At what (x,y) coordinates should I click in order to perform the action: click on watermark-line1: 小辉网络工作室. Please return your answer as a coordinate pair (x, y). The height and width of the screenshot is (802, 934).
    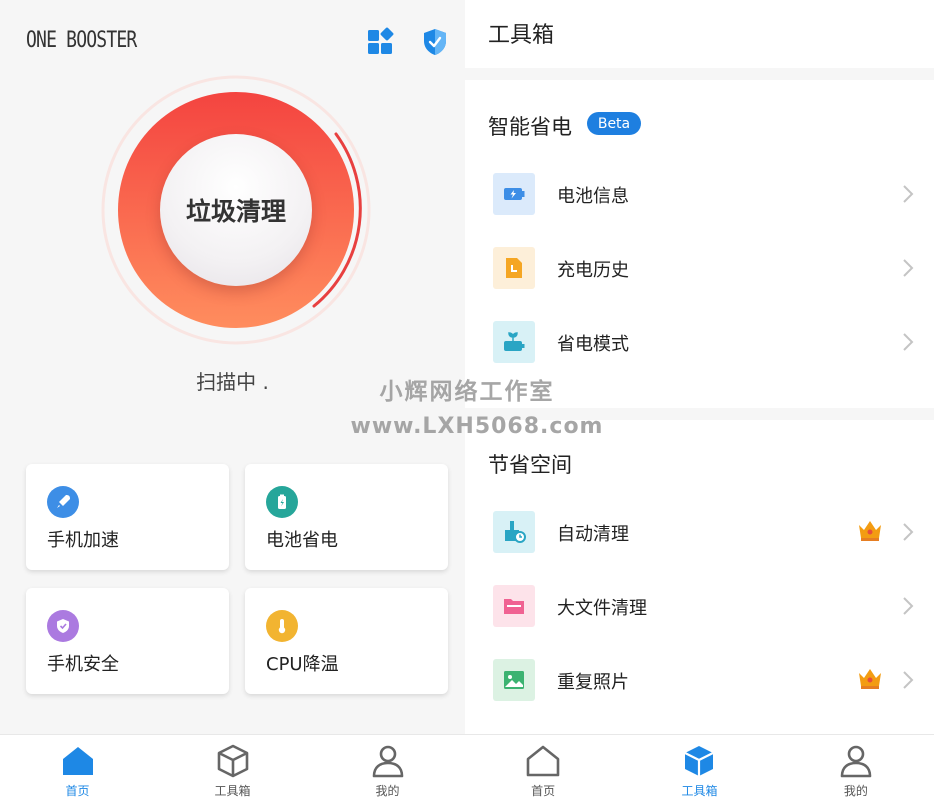
    Looking at the image, I should click on (467, 392).